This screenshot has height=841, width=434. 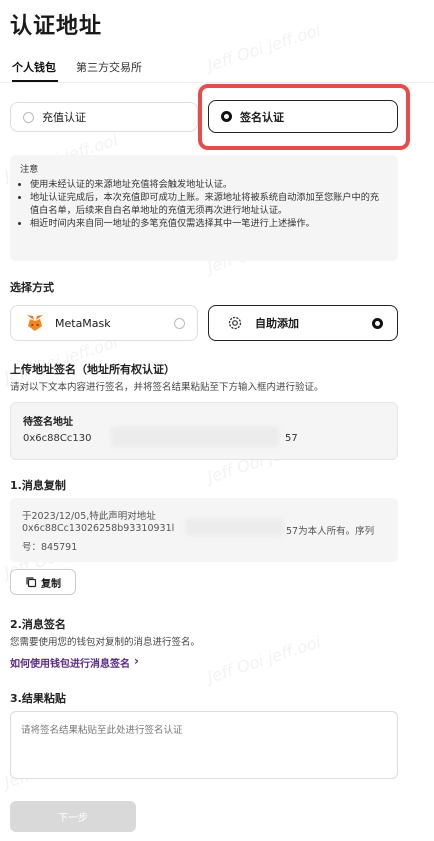 I want to click on message-line: 号：845791, so click(x=50, y=547).